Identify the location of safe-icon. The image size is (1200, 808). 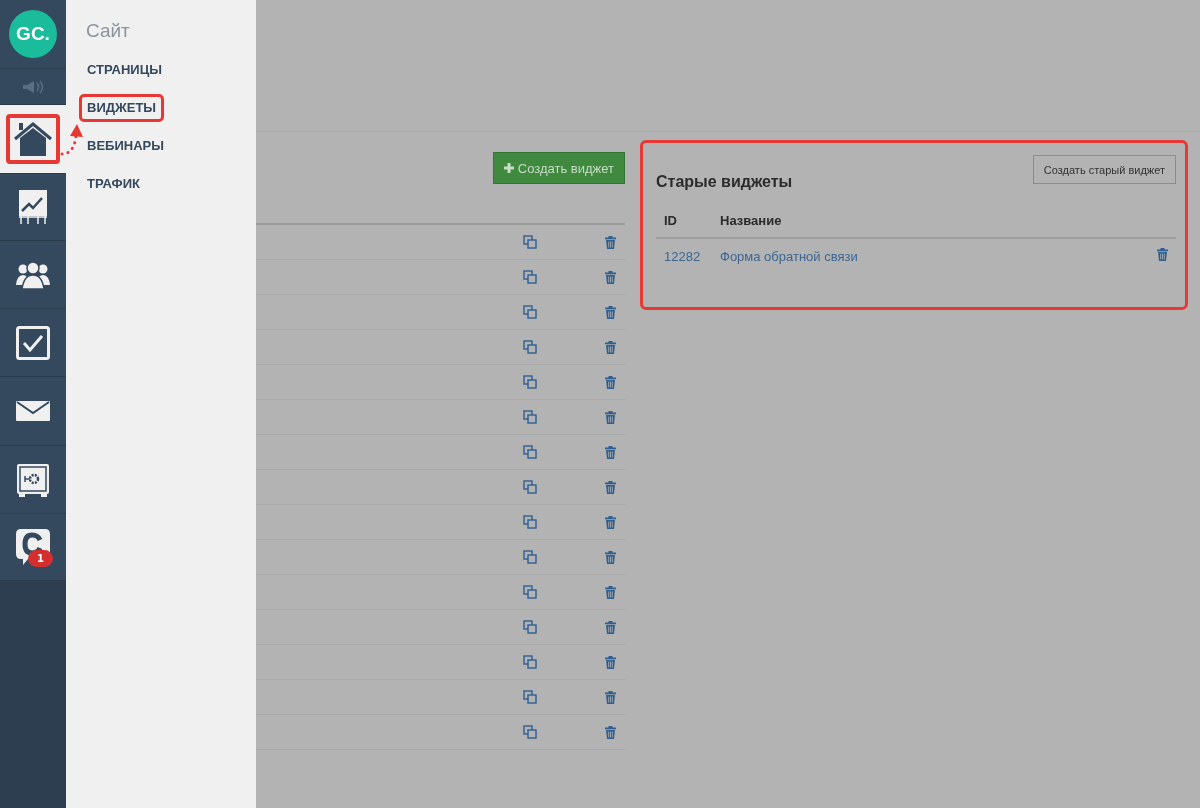
(33, 479).